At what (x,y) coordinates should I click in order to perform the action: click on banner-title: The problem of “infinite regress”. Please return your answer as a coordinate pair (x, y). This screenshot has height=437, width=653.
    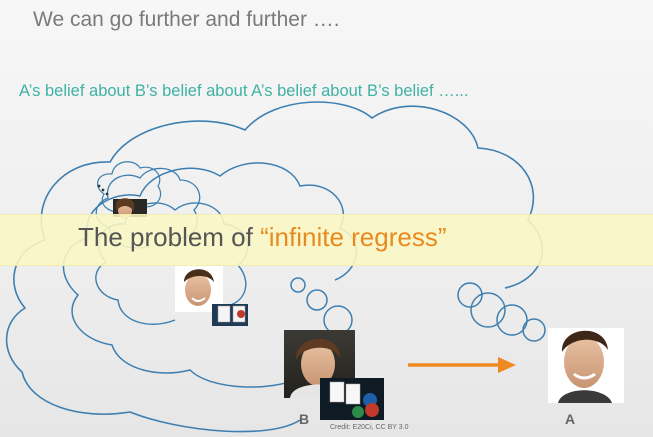
    Looking at the image, I should click on (262, 237).